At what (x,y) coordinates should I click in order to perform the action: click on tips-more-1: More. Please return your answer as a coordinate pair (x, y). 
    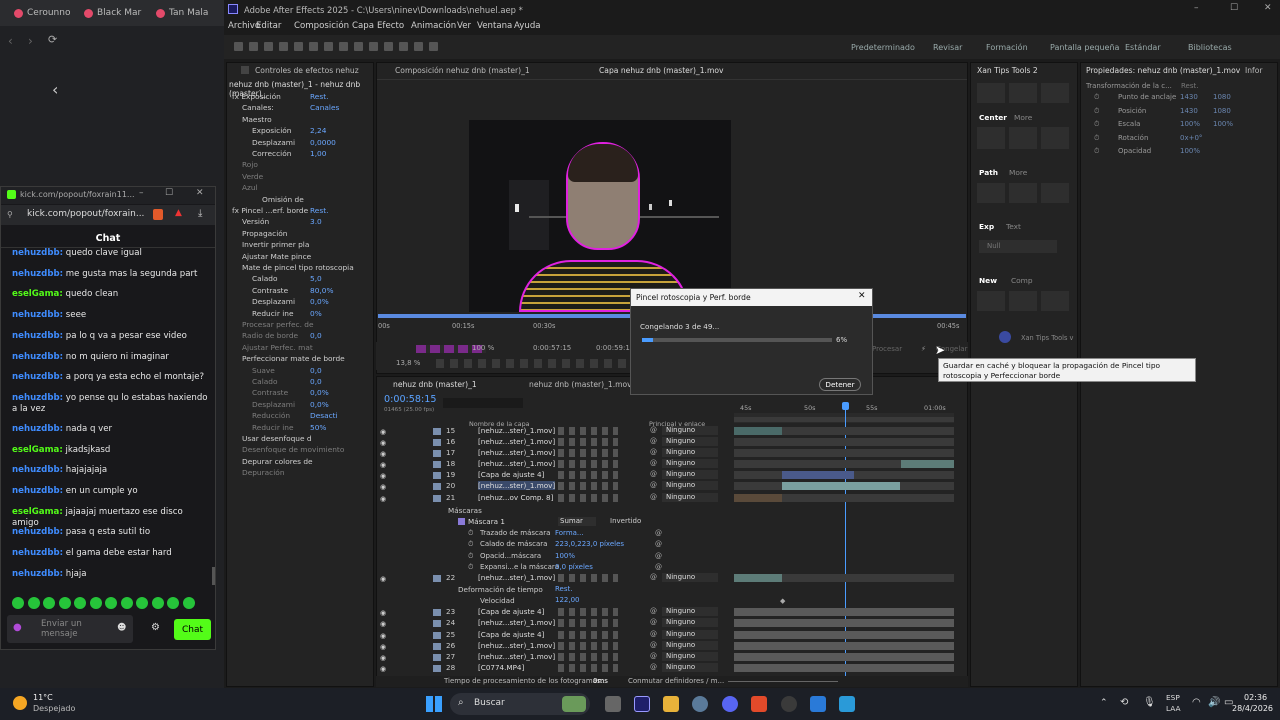
    Looking at the image, I should click on (1023, 117).